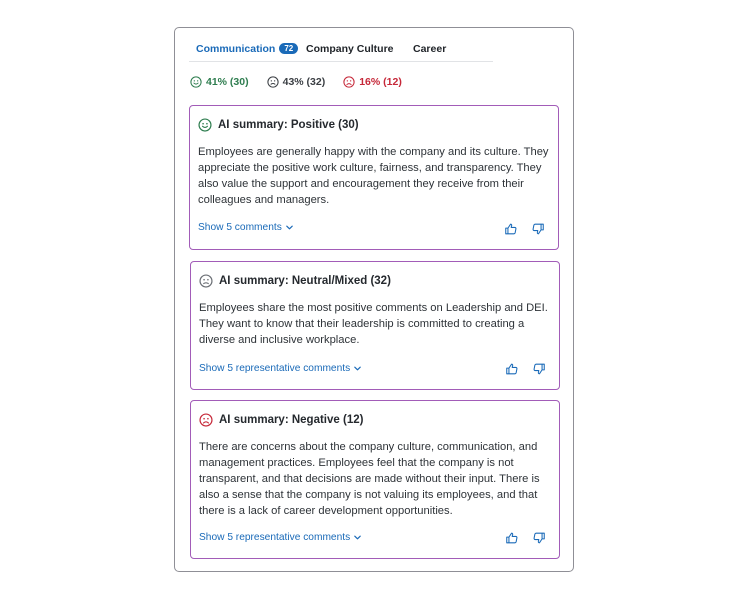 Image resolution: width=750 pixels, height=601 pixels. I want to click on stat-positive-value: 41% (30), so click(227, 82).